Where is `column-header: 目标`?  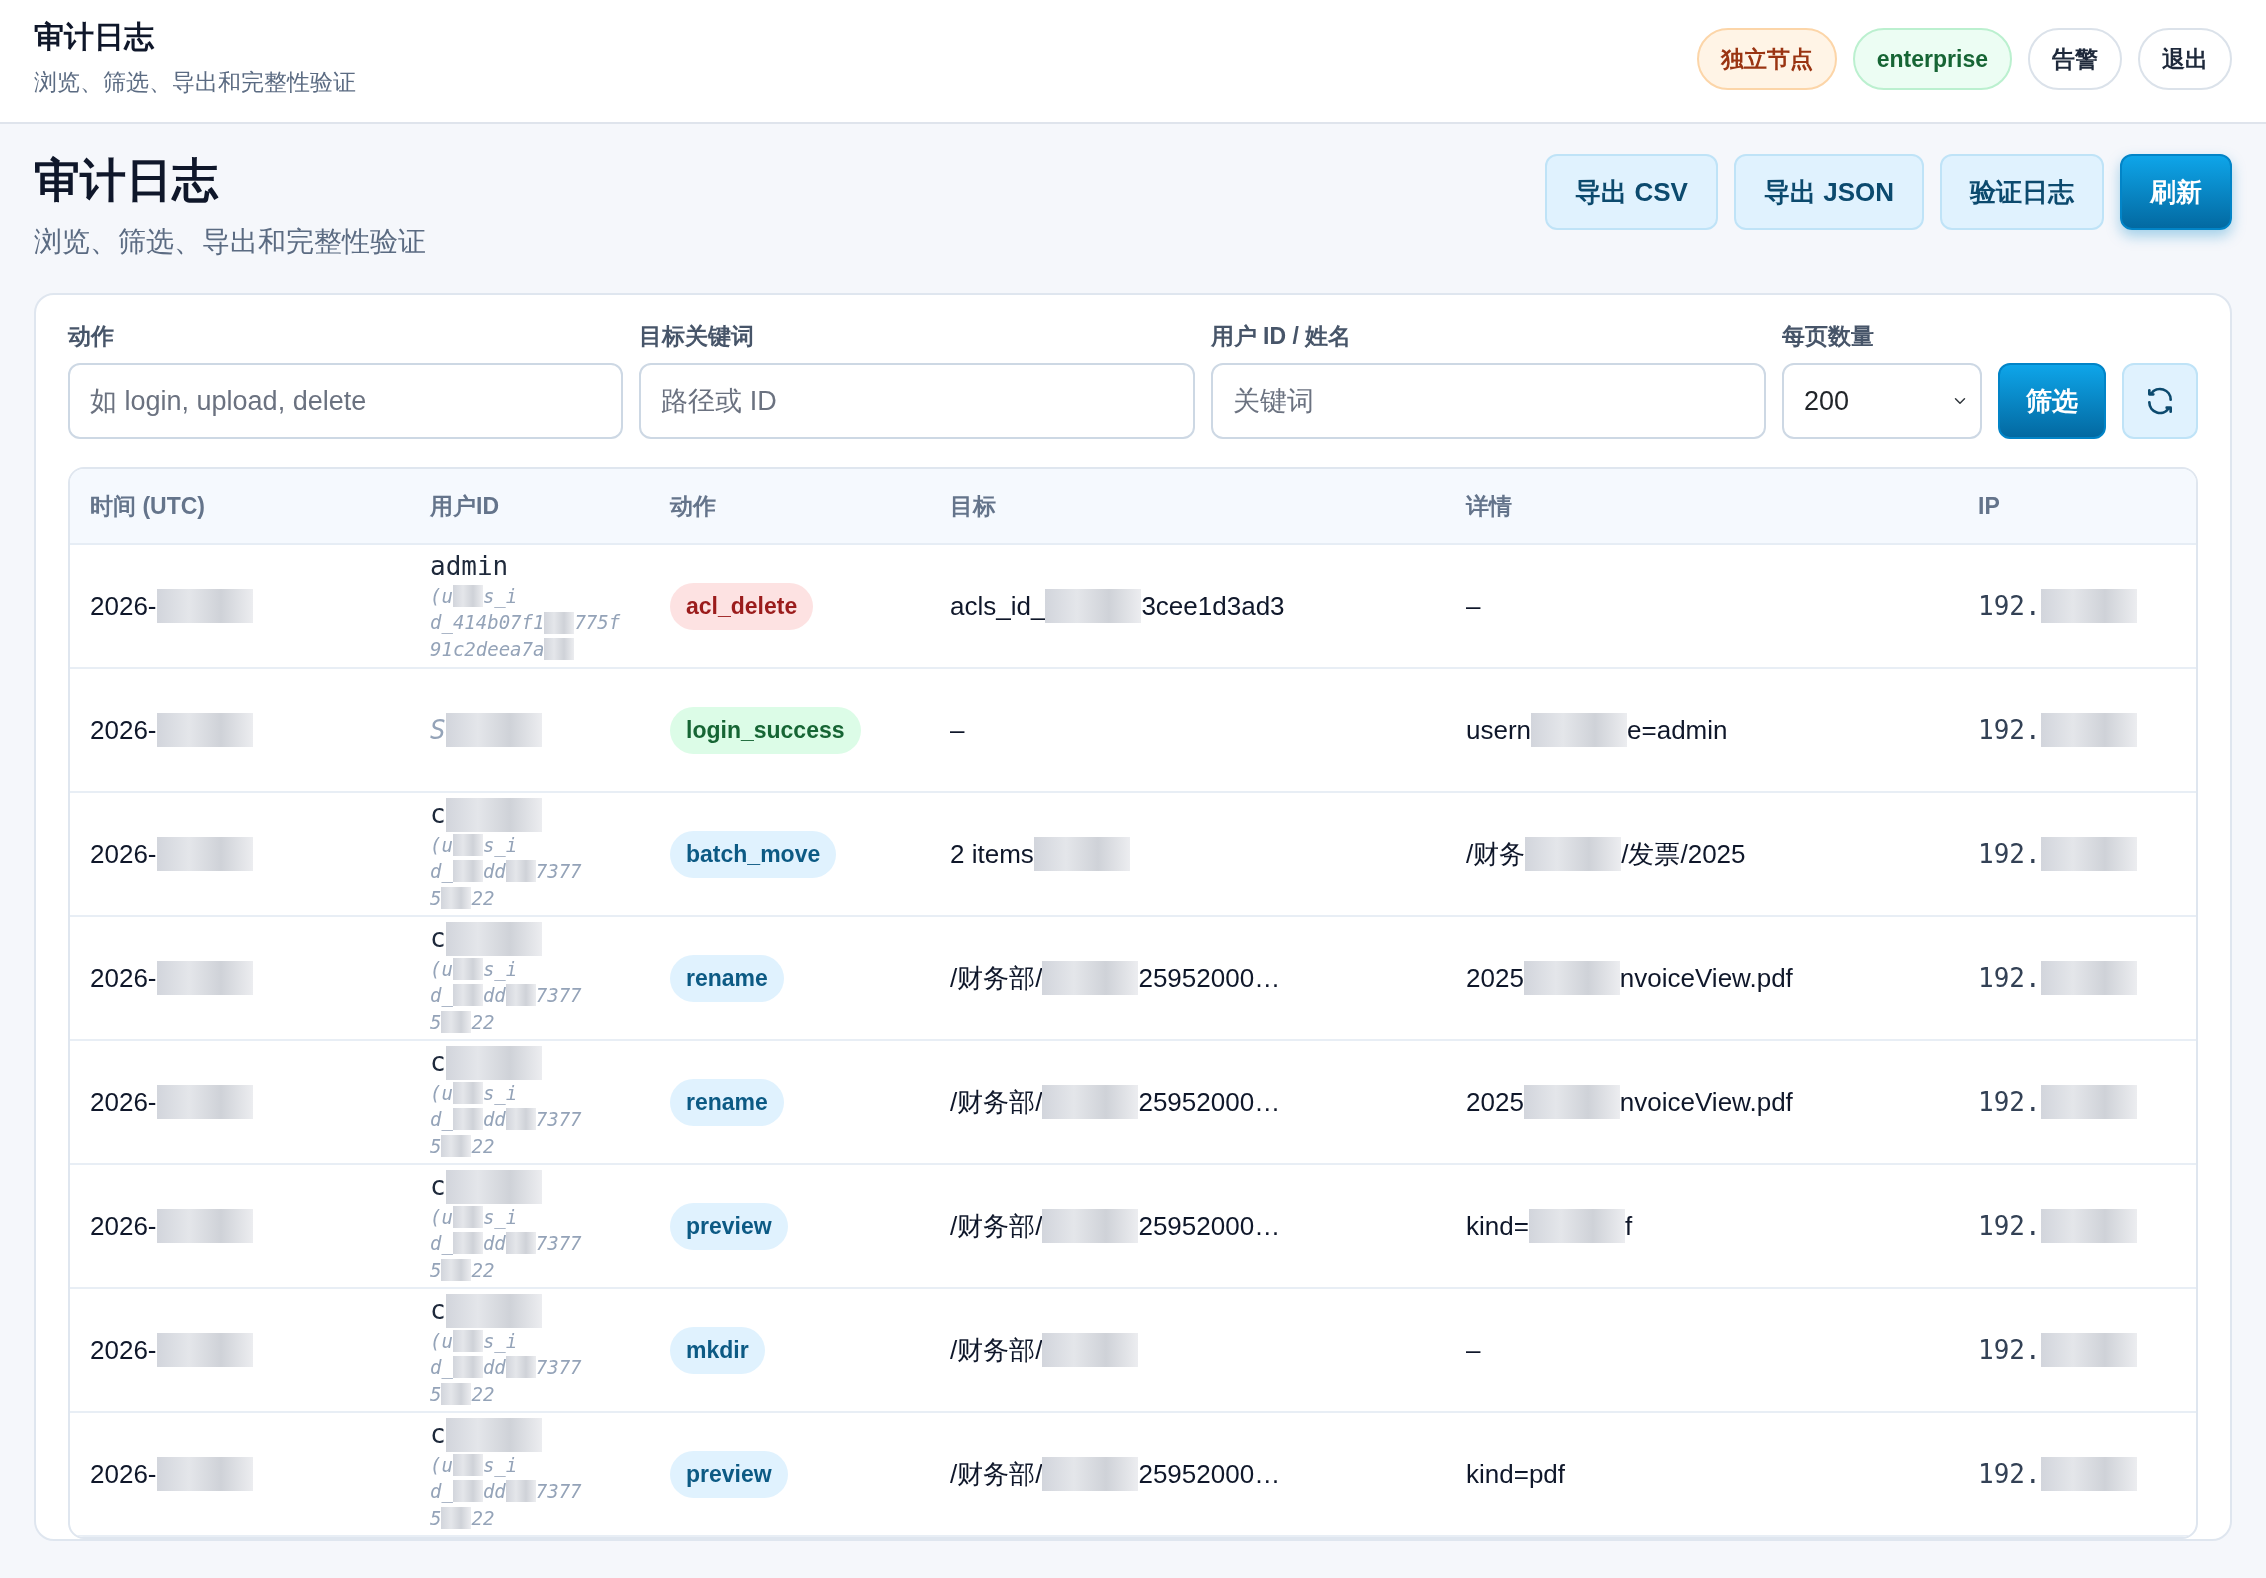 column-header: 目标 is located at coordinates (973, 507).